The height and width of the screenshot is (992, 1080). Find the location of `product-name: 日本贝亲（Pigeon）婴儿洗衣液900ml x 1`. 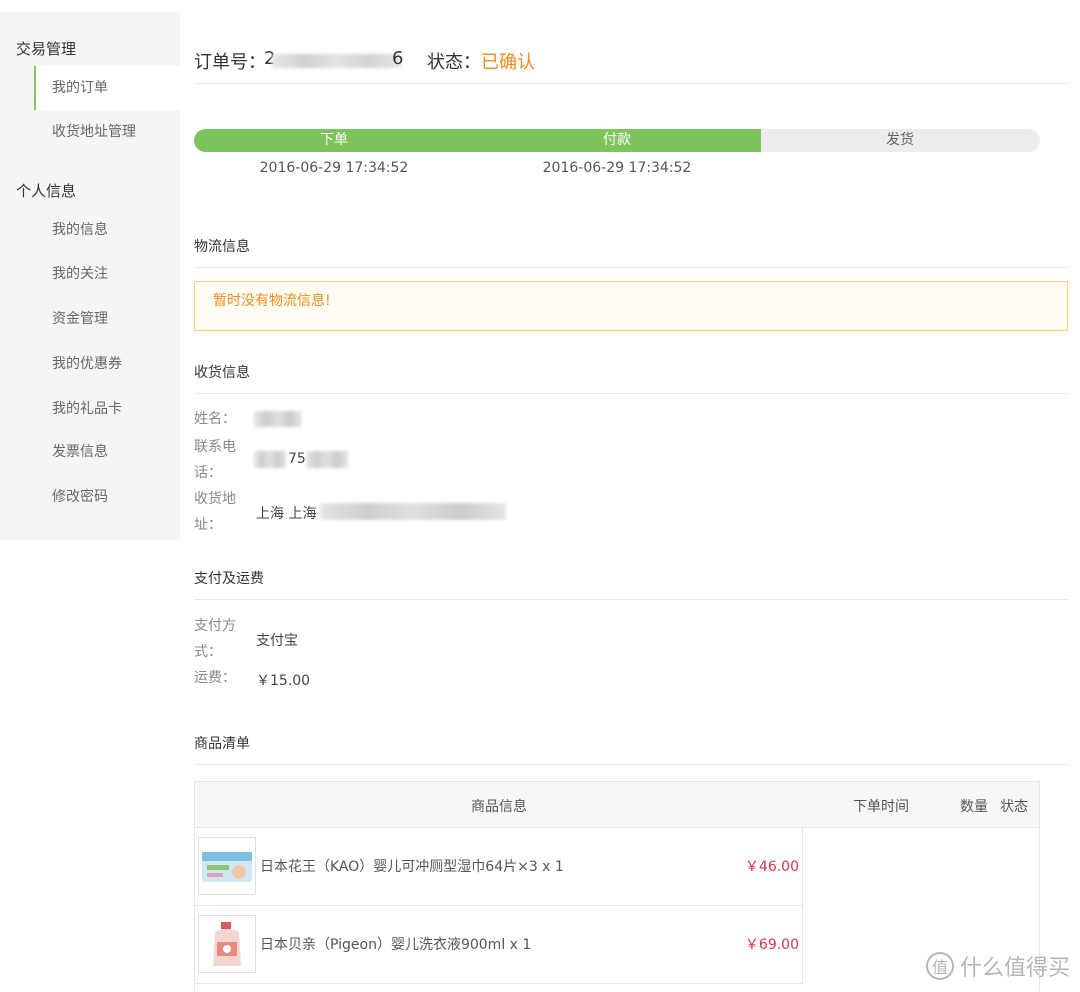

product-name: 日本贝亲（Pigeon）婴儿洗衣液900ml x 1 is located at coordinates (395, 944).